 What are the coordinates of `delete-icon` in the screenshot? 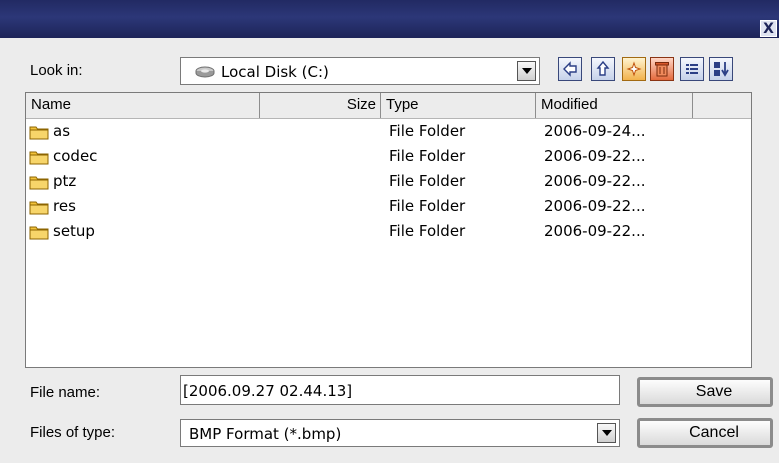 It's located at (662, 69).